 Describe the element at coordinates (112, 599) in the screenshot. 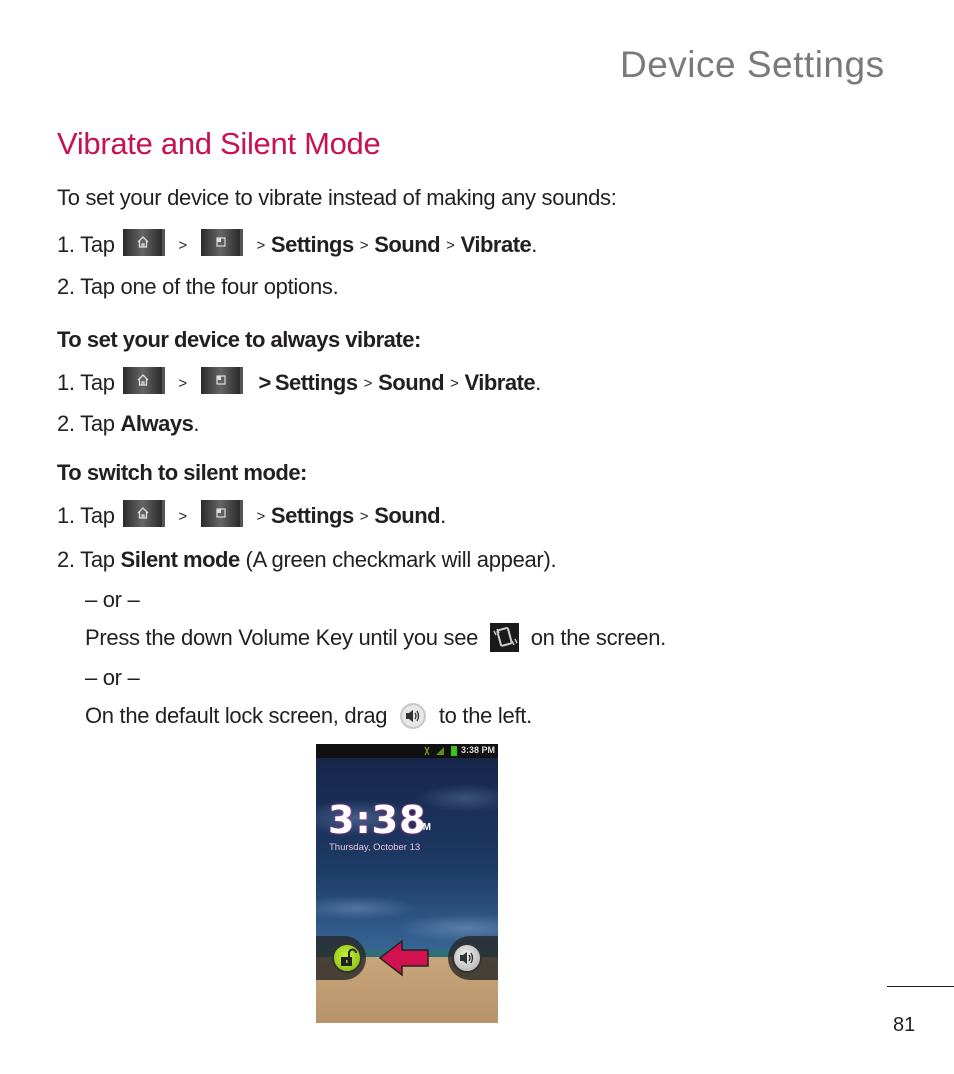

I see `or-divider-1: – or –` at that location.